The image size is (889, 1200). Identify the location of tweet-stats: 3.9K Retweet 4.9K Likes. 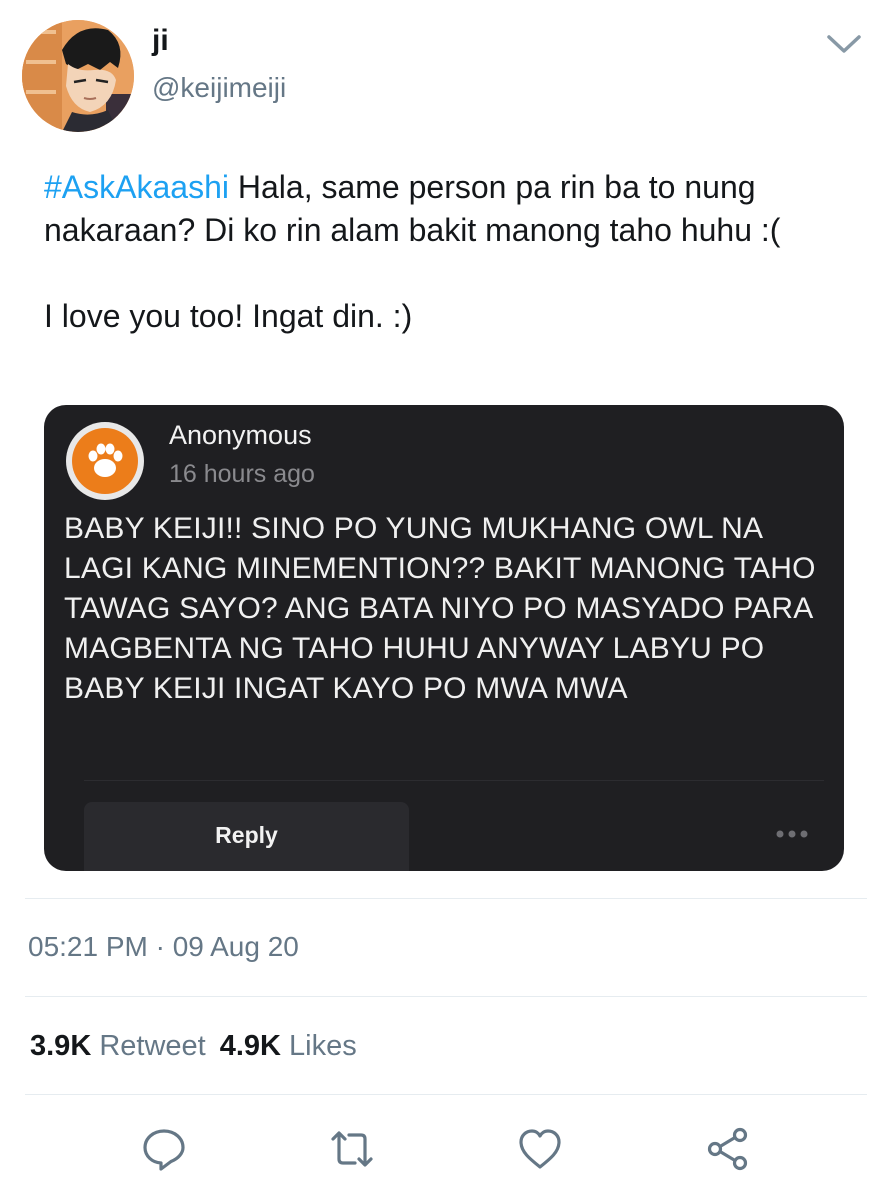
(193, 1046).